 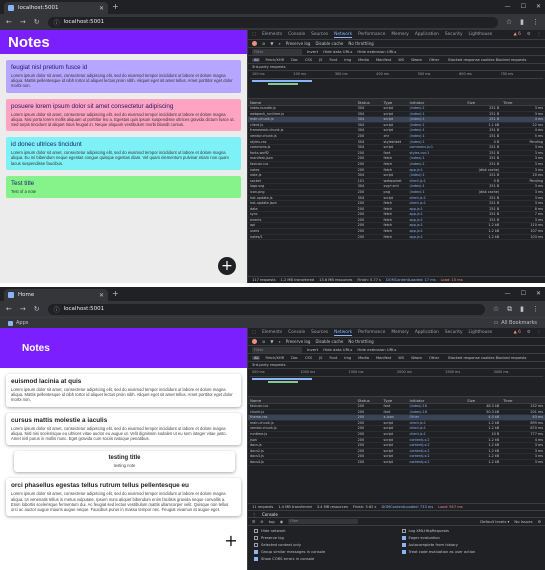 What do you see at coordinates (124, 462) in the screenshot?
I see `note-card: testing title testing note` at bounding box center [124, 462].